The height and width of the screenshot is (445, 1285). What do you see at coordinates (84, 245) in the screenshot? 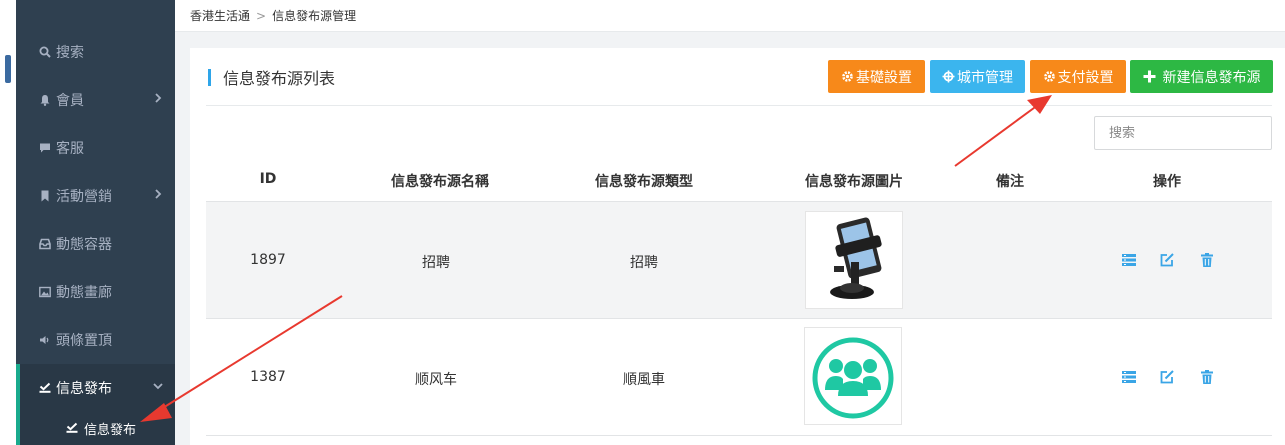
I see `sidebar-item-label: 動態容器` at bounding box center [84, 245].